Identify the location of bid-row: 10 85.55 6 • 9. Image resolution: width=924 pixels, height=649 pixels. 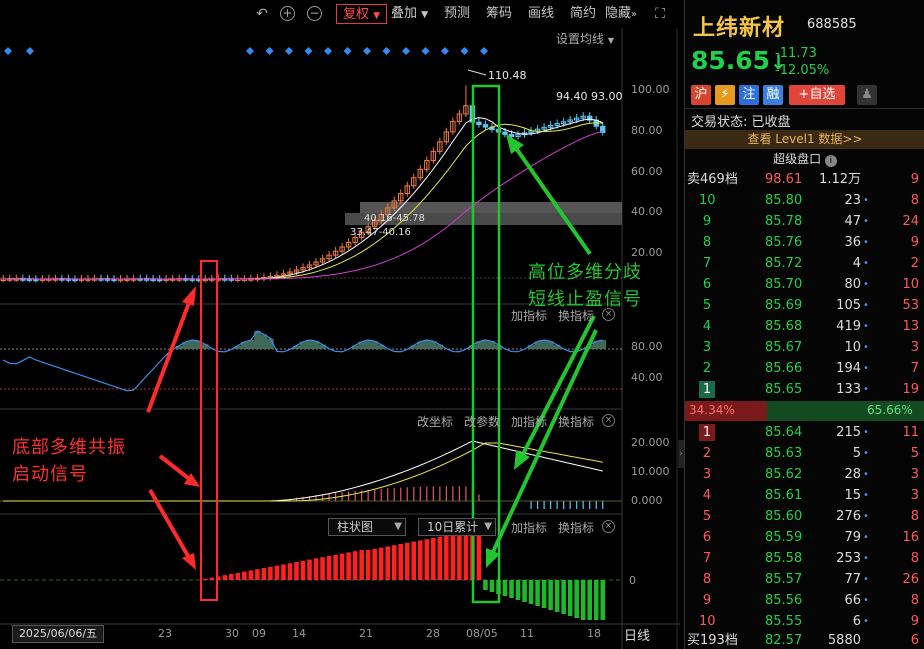
(804, 621).